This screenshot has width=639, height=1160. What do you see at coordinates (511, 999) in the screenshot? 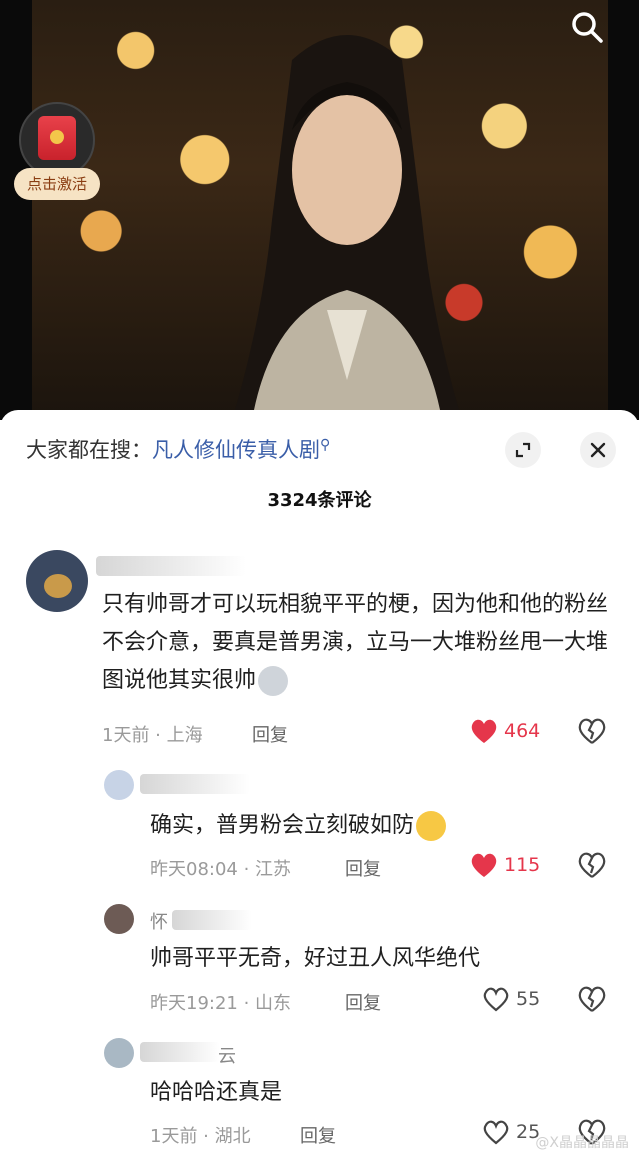
I see `like-button: 55` at bounding box center [511, 999].